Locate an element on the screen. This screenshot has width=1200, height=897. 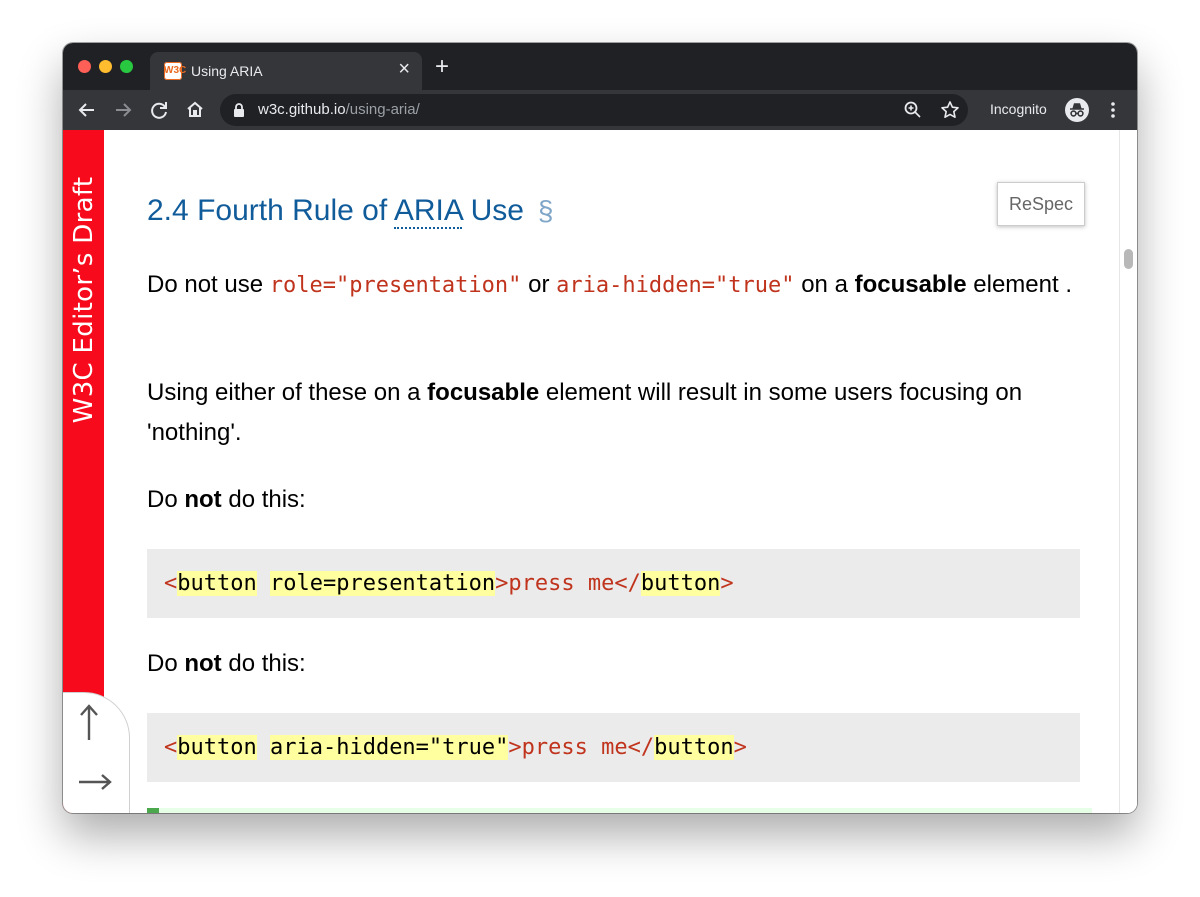
address-bar: w3c.github.io/using-aria/ is located at coordinates (594, 110).